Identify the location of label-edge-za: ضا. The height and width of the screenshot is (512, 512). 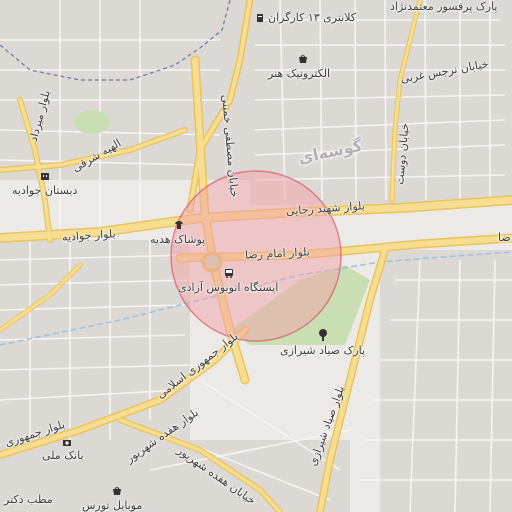
(504, 238).